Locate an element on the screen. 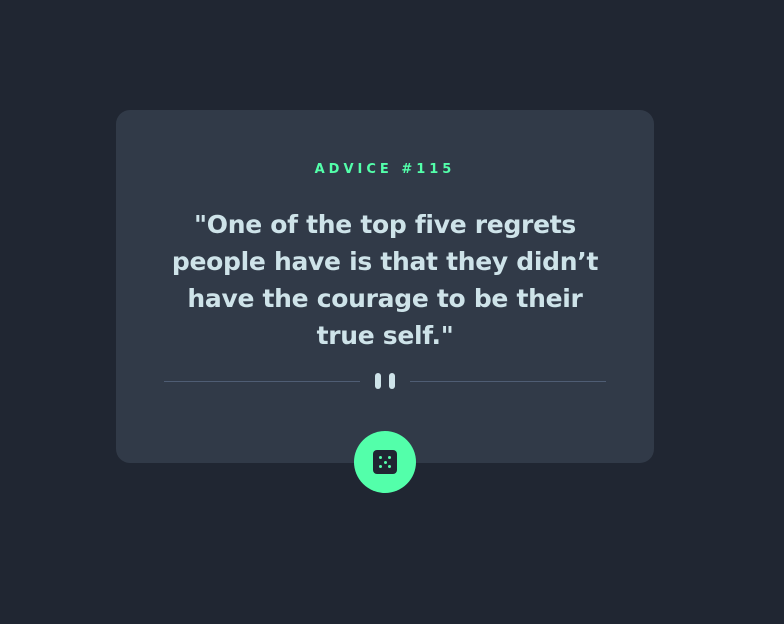 This screenshot has height=624, width=784. new-advice-button is located at coordinates (385, 462).